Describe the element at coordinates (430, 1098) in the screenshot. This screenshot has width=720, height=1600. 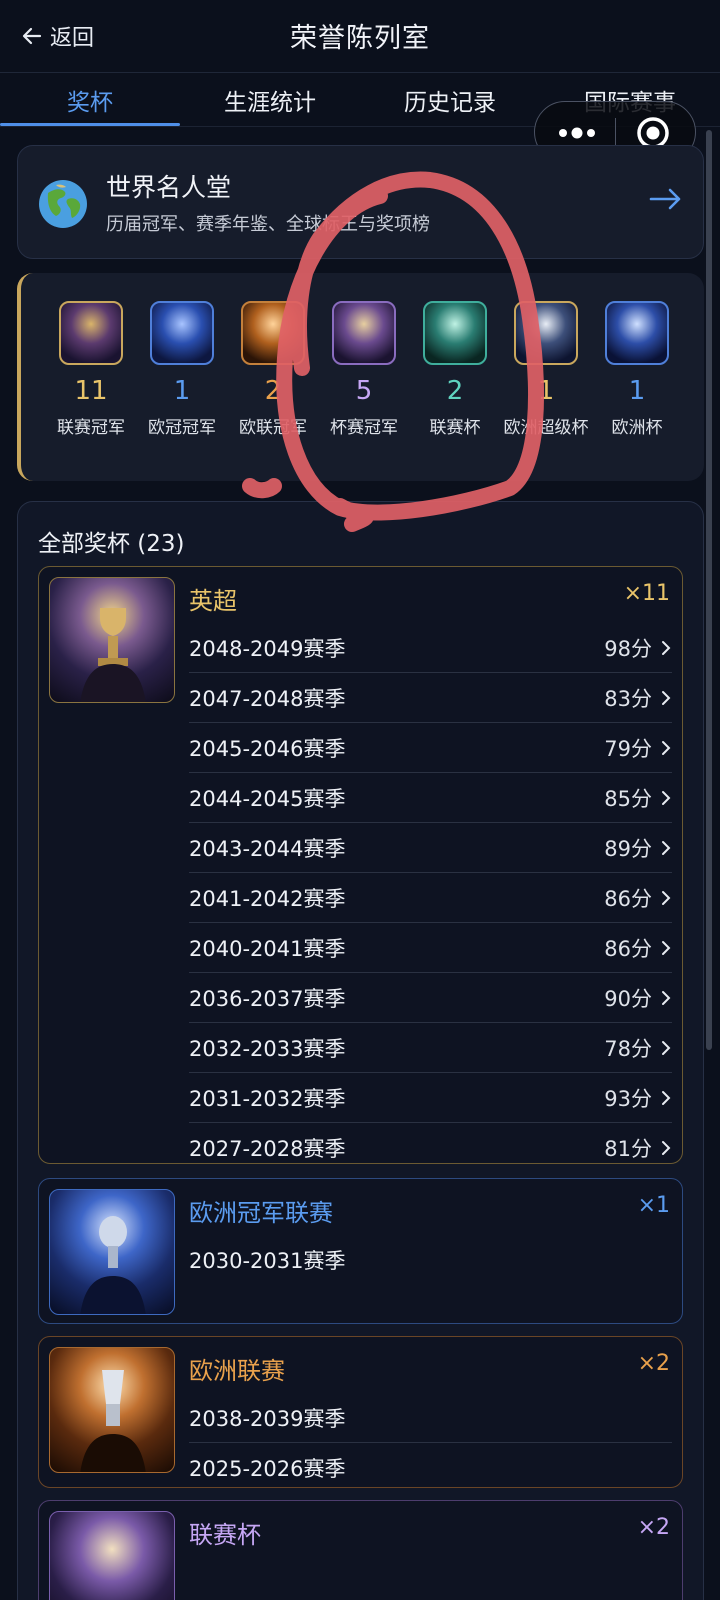
I see `season-row: 2031-2032赛季 93分` at that location.